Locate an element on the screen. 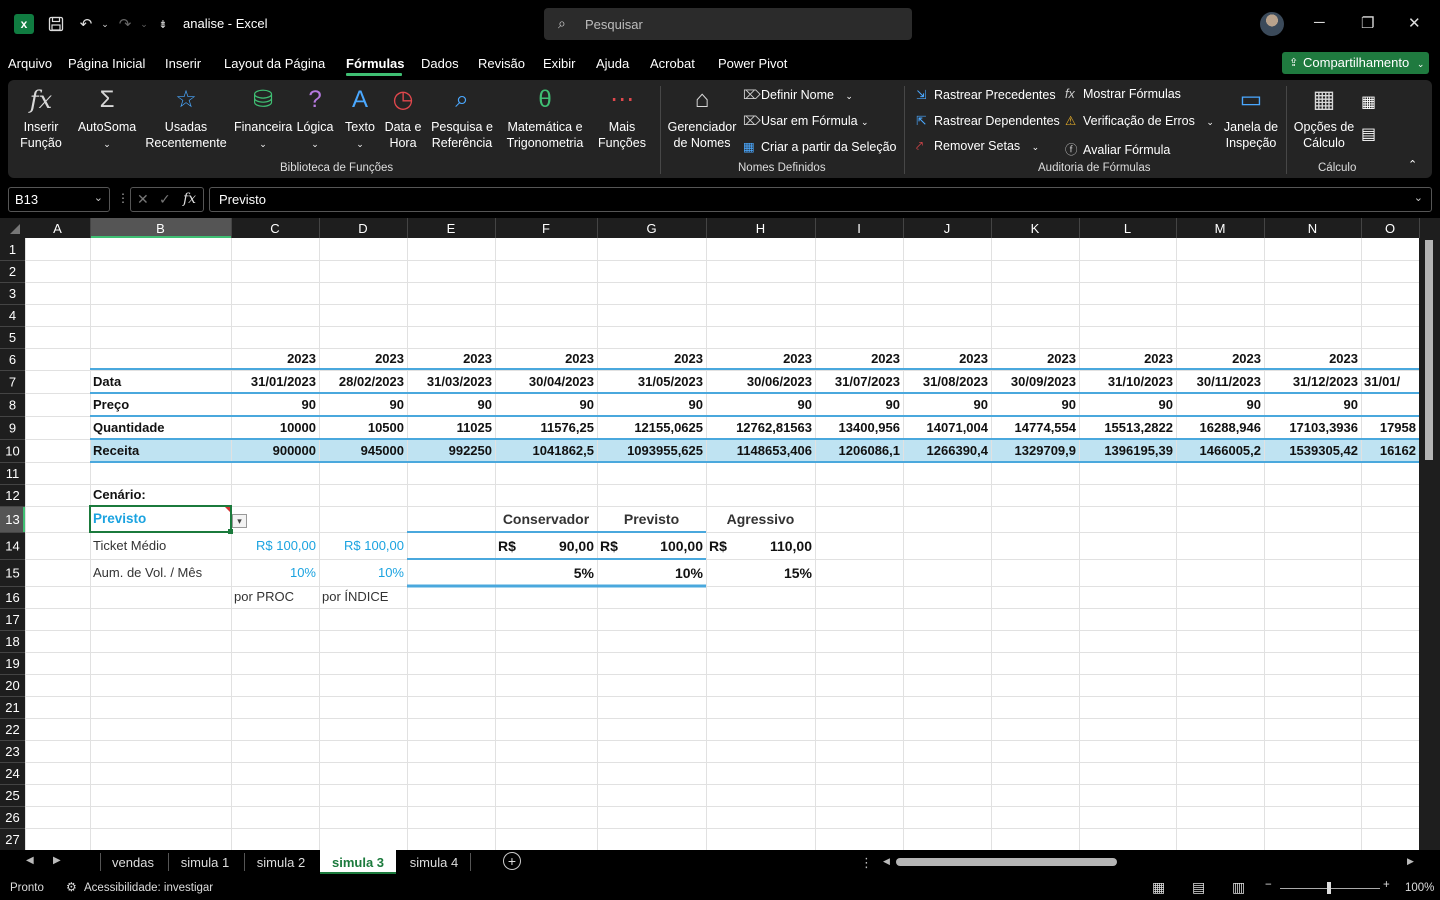  calculate-sheet-icon: ▤ is located at coordinates (1368, 134).